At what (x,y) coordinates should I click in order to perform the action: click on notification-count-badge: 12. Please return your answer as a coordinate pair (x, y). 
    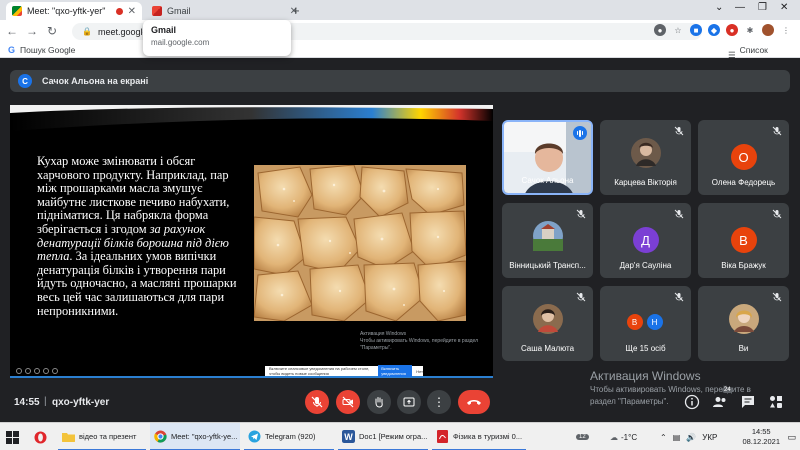
    Looking at the image, I should click on (582, 437).